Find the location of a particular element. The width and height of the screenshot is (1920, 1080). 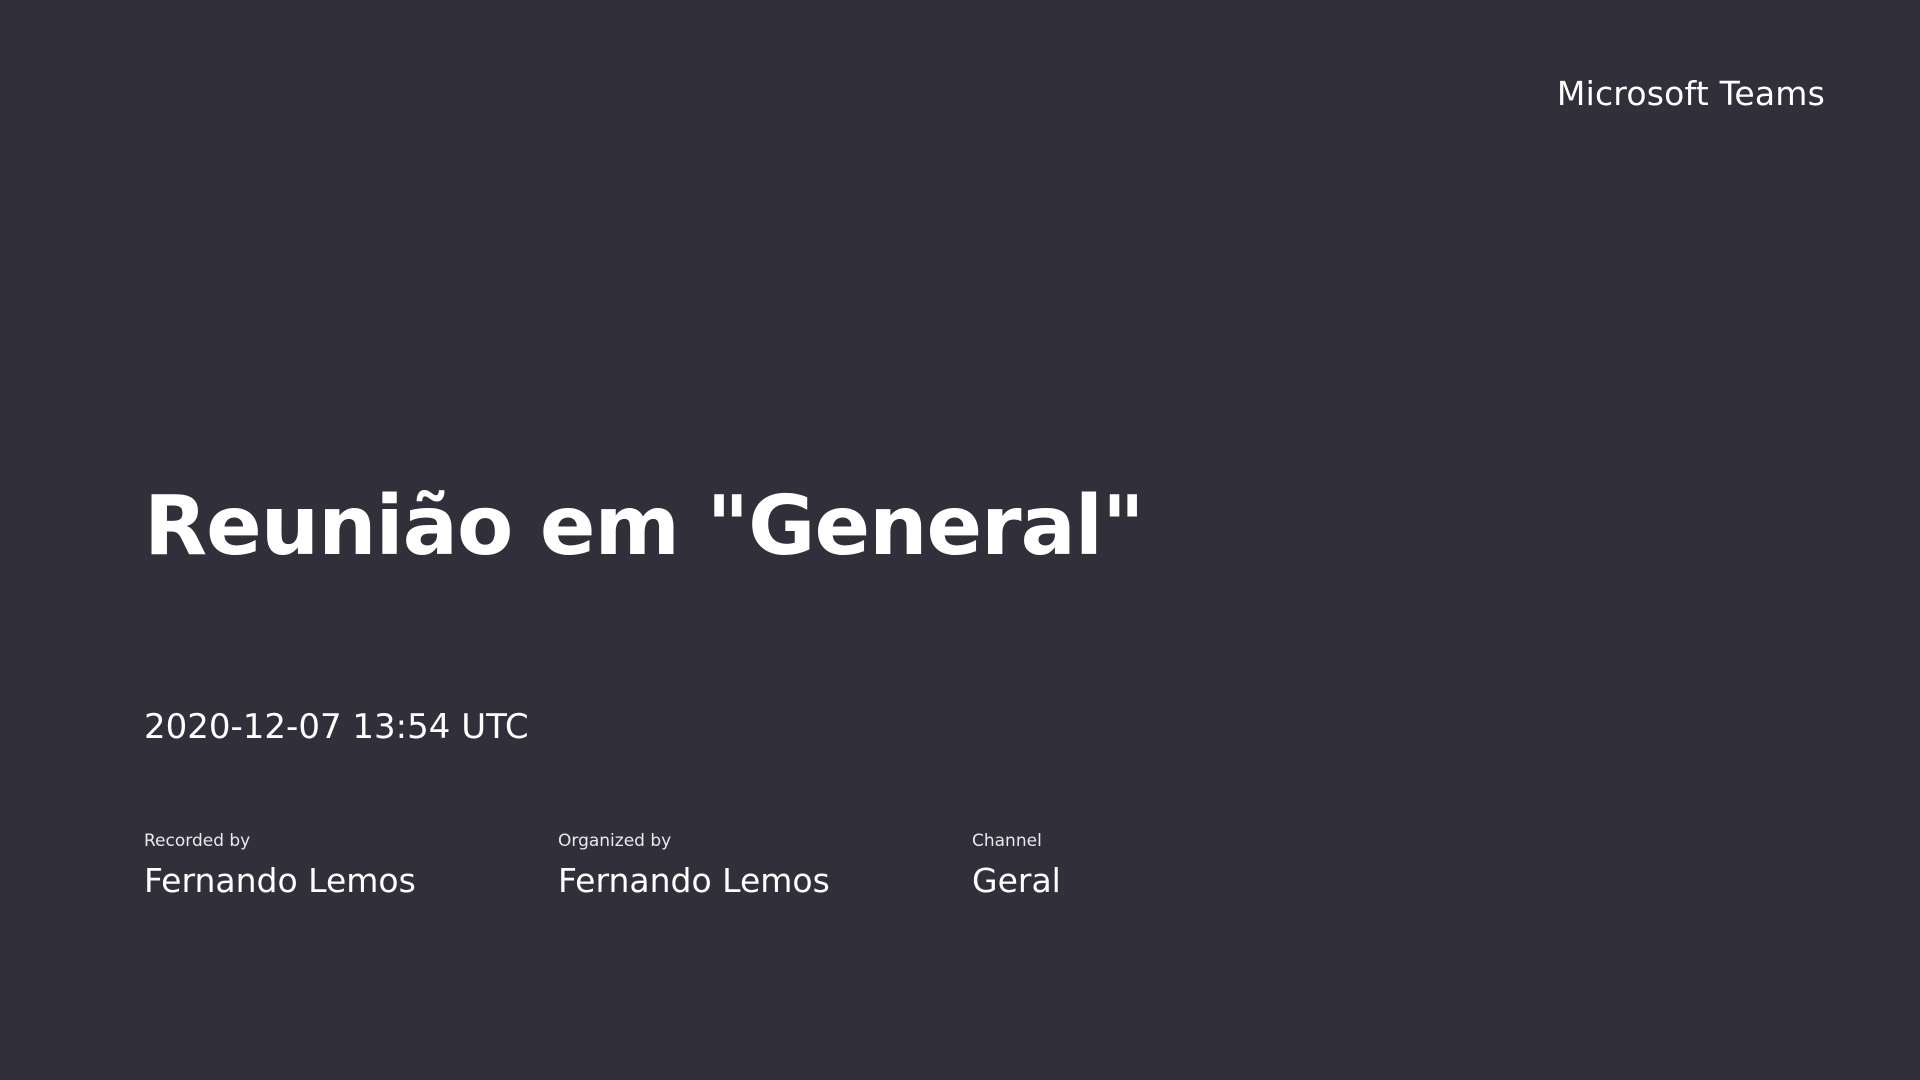

organized-by-value: Fernando Lemos is located at coordinates (694, 880).